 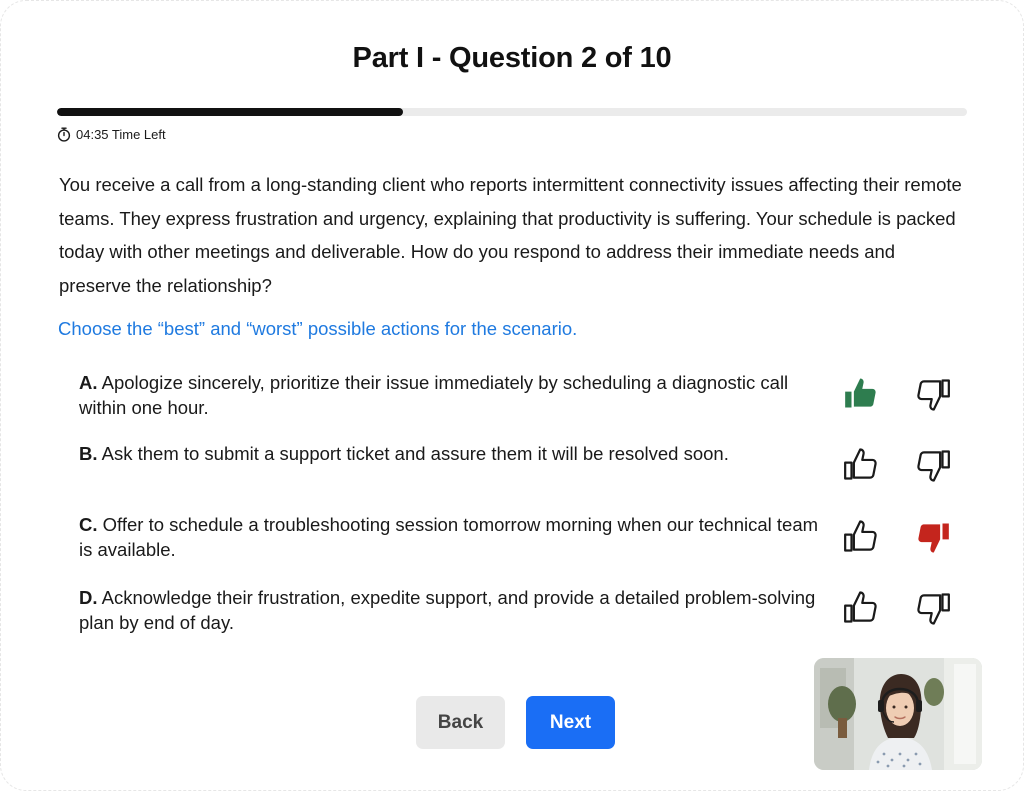 I want to click on option-d-worst-button, so click(x=933, y=608).